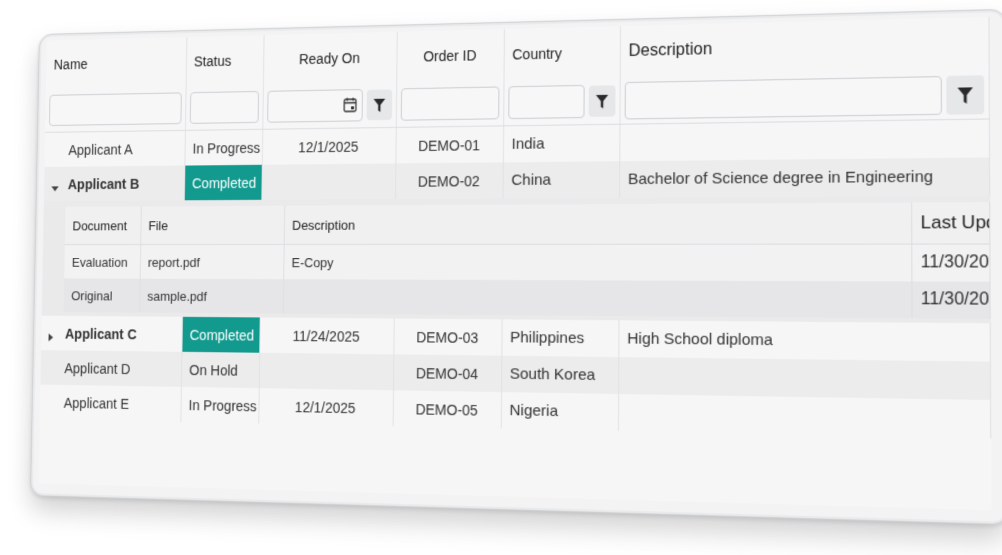 This screenshot has width=1002, height=555. Describe the element at coordinates (224, 61) in the screenshot. I see `header-status: Status` at that location.